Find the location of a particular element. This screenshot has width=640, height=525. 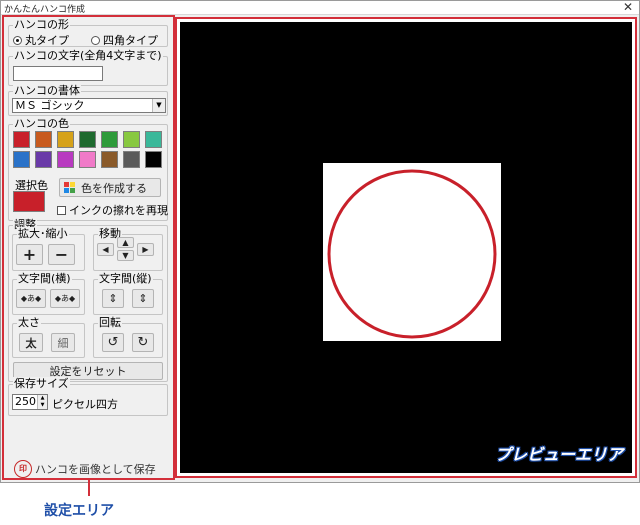

zoom-group: 拡大･縮小 + − is located at coordinates (48, 249).